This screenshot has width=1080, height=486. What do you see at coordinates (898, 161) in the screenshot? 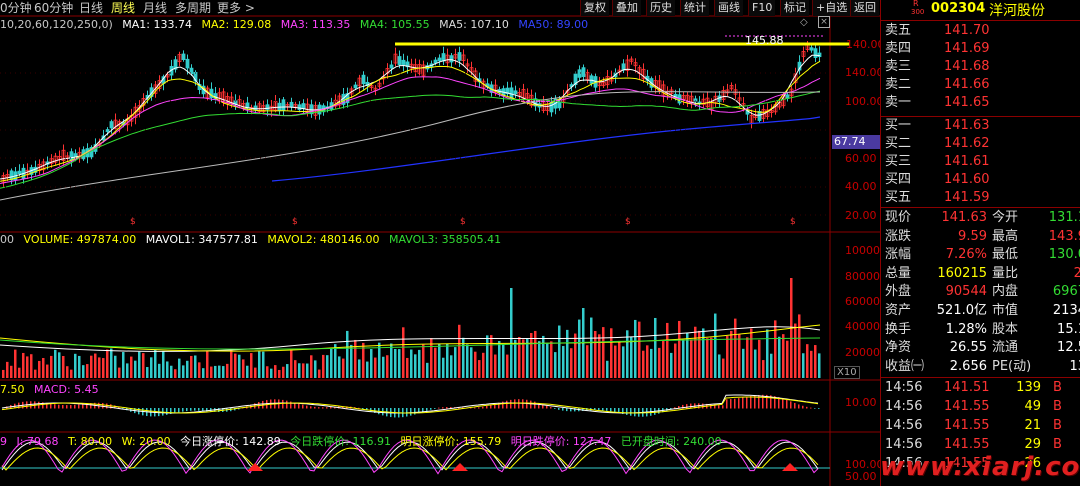
I see `bid-level-label: 买三` at bounding box center [898, 161].